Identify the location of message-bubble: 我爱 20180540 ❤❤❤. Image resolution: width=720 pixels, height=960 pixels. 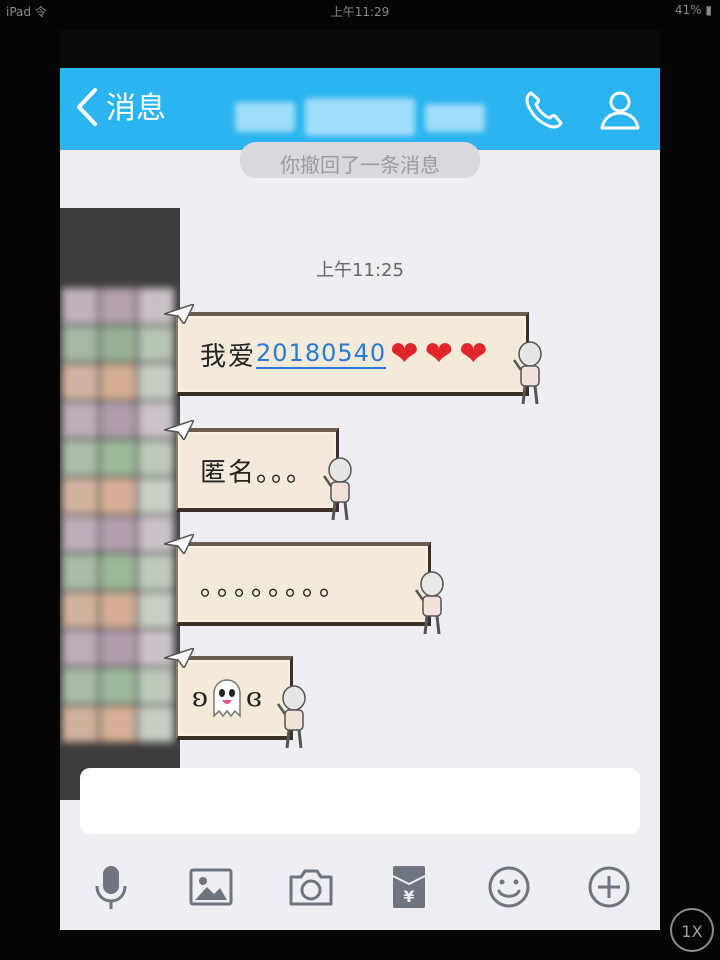
(353, 354).